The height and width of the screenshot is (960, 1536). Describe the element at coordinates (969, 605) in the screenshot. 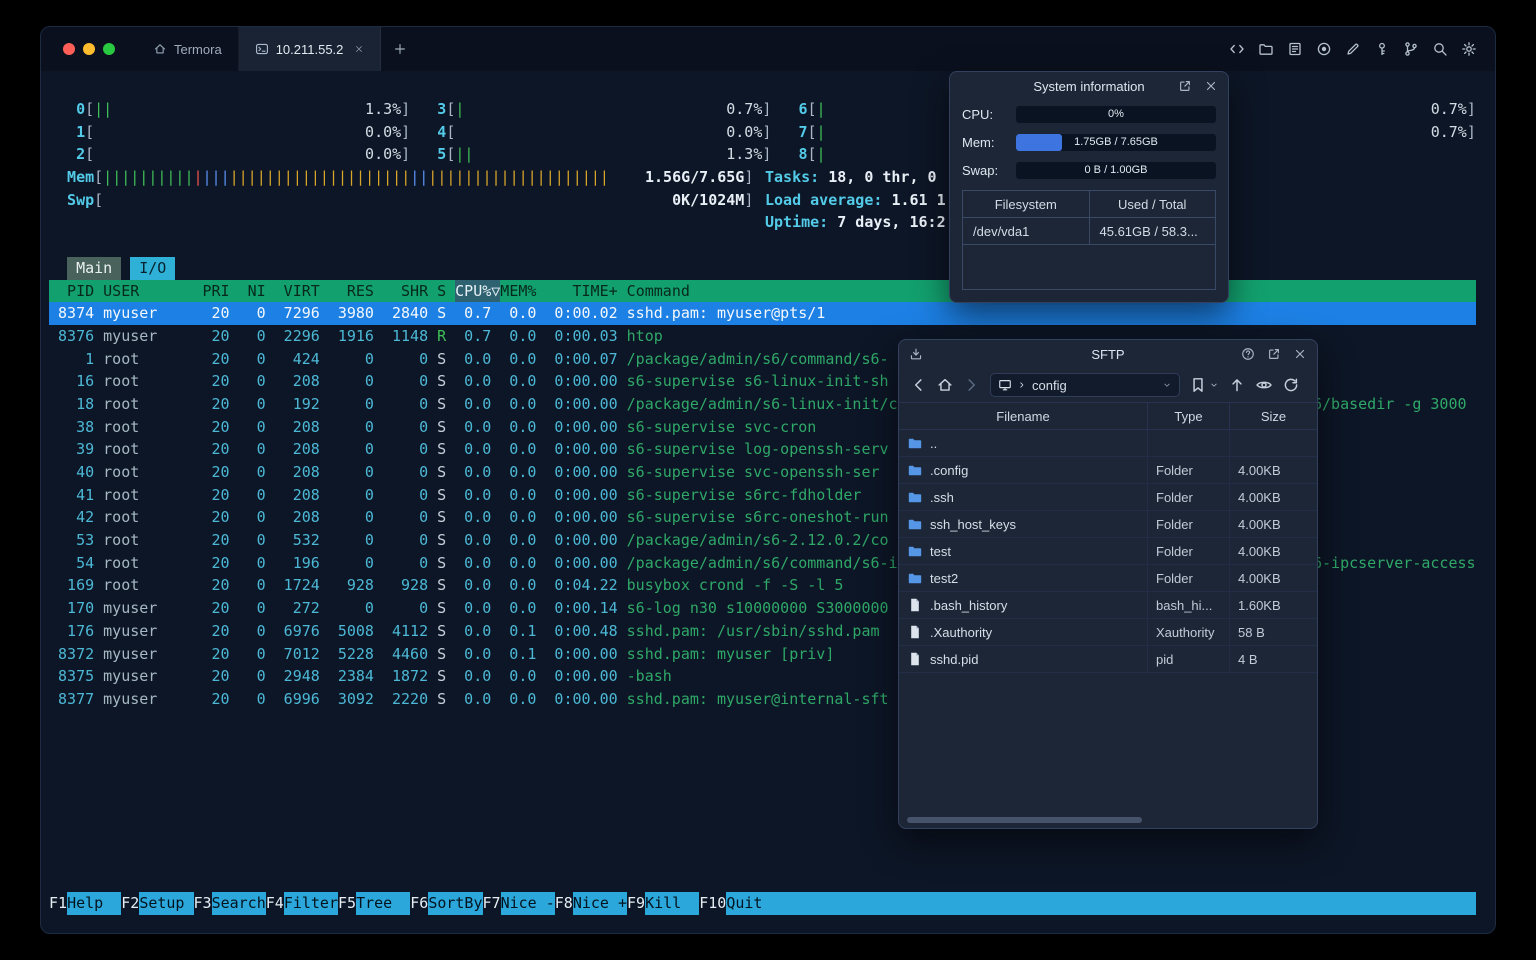

I see `file-name: .bash_history` at that location.